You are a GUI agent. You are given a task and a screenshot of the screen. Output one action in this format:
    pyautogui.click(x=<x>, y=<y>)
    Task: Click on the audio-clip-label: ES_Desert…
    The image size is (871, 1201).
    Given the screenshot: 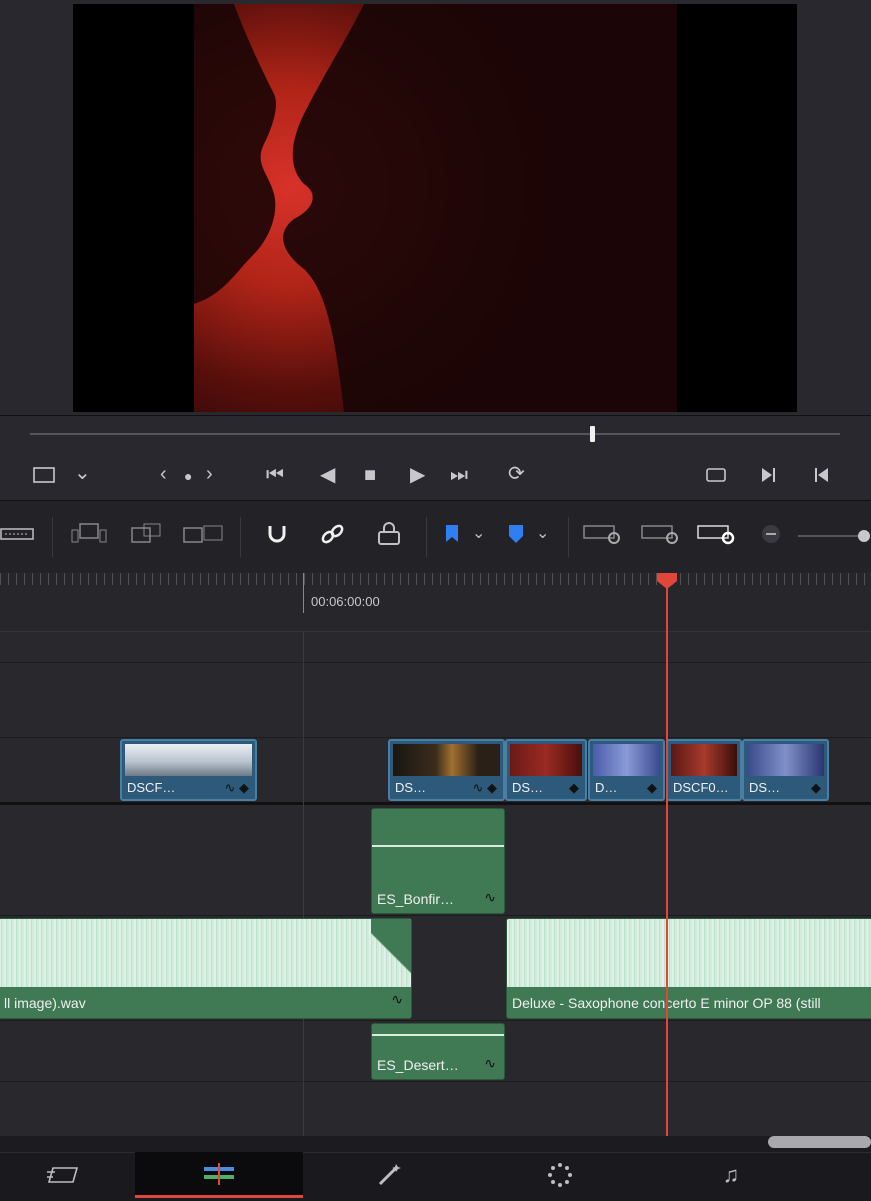 What is the action you would take?
    pyautogui.click(x=418, y=1065)
    